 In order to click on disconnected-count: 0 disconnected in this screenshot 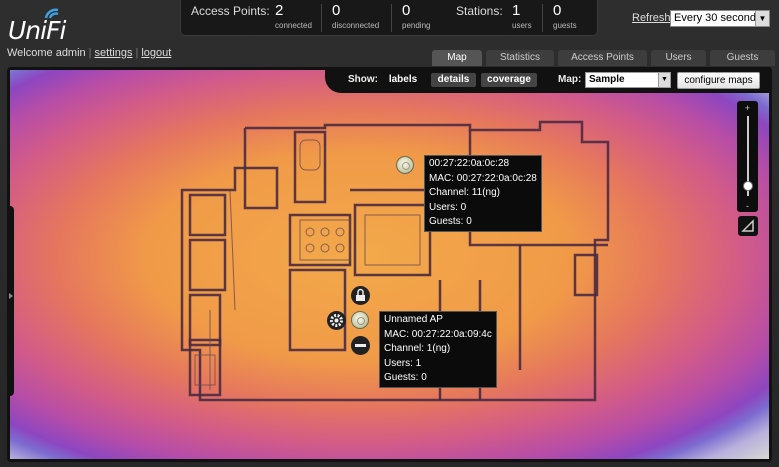, I will do `click(355, 16)`.